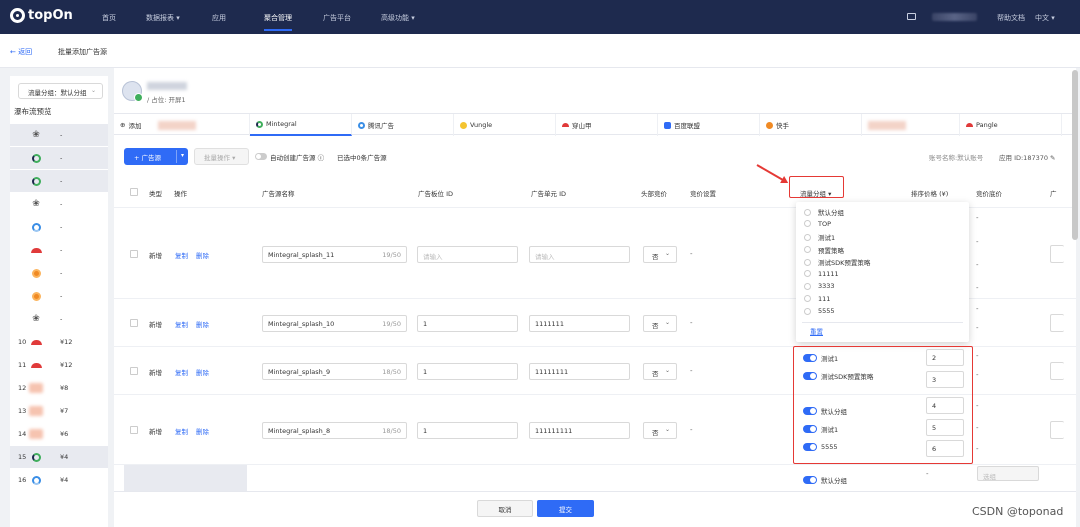 The image size is (1080, 527). Describe the element at coordinates (505, 508) in the screenshot. I see `cancel-button: 取消` at that location.